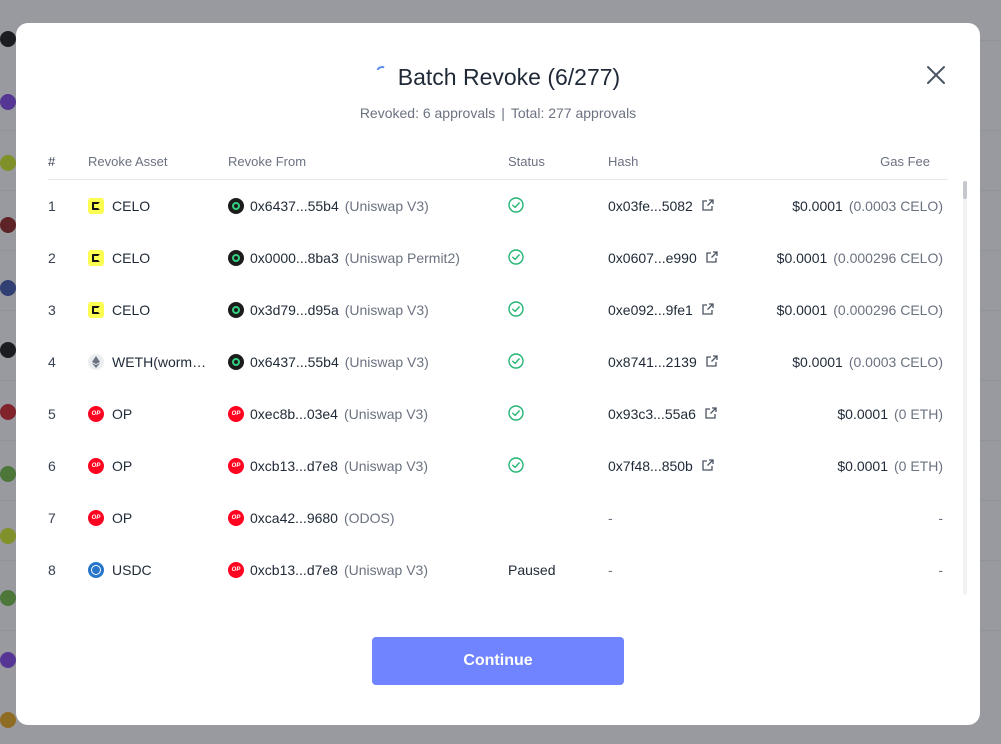 This screenshot has width=1001, height=744. What do you see at coordinates (498, 661) in the screenshot?
I see `continue-button: Continue` at bounding box center [498, 661].